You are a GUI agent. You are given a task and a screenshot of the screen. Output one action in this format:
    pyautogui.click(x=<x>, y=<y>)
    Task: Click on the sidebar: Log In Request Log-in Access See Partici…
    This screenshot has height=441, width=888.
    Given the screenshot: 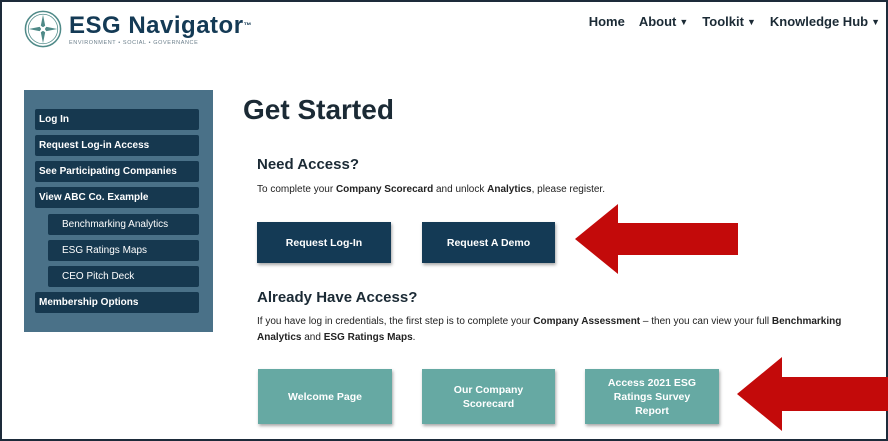 What is the action you would take?
    pyautogui.click(x=118, y=211)
    